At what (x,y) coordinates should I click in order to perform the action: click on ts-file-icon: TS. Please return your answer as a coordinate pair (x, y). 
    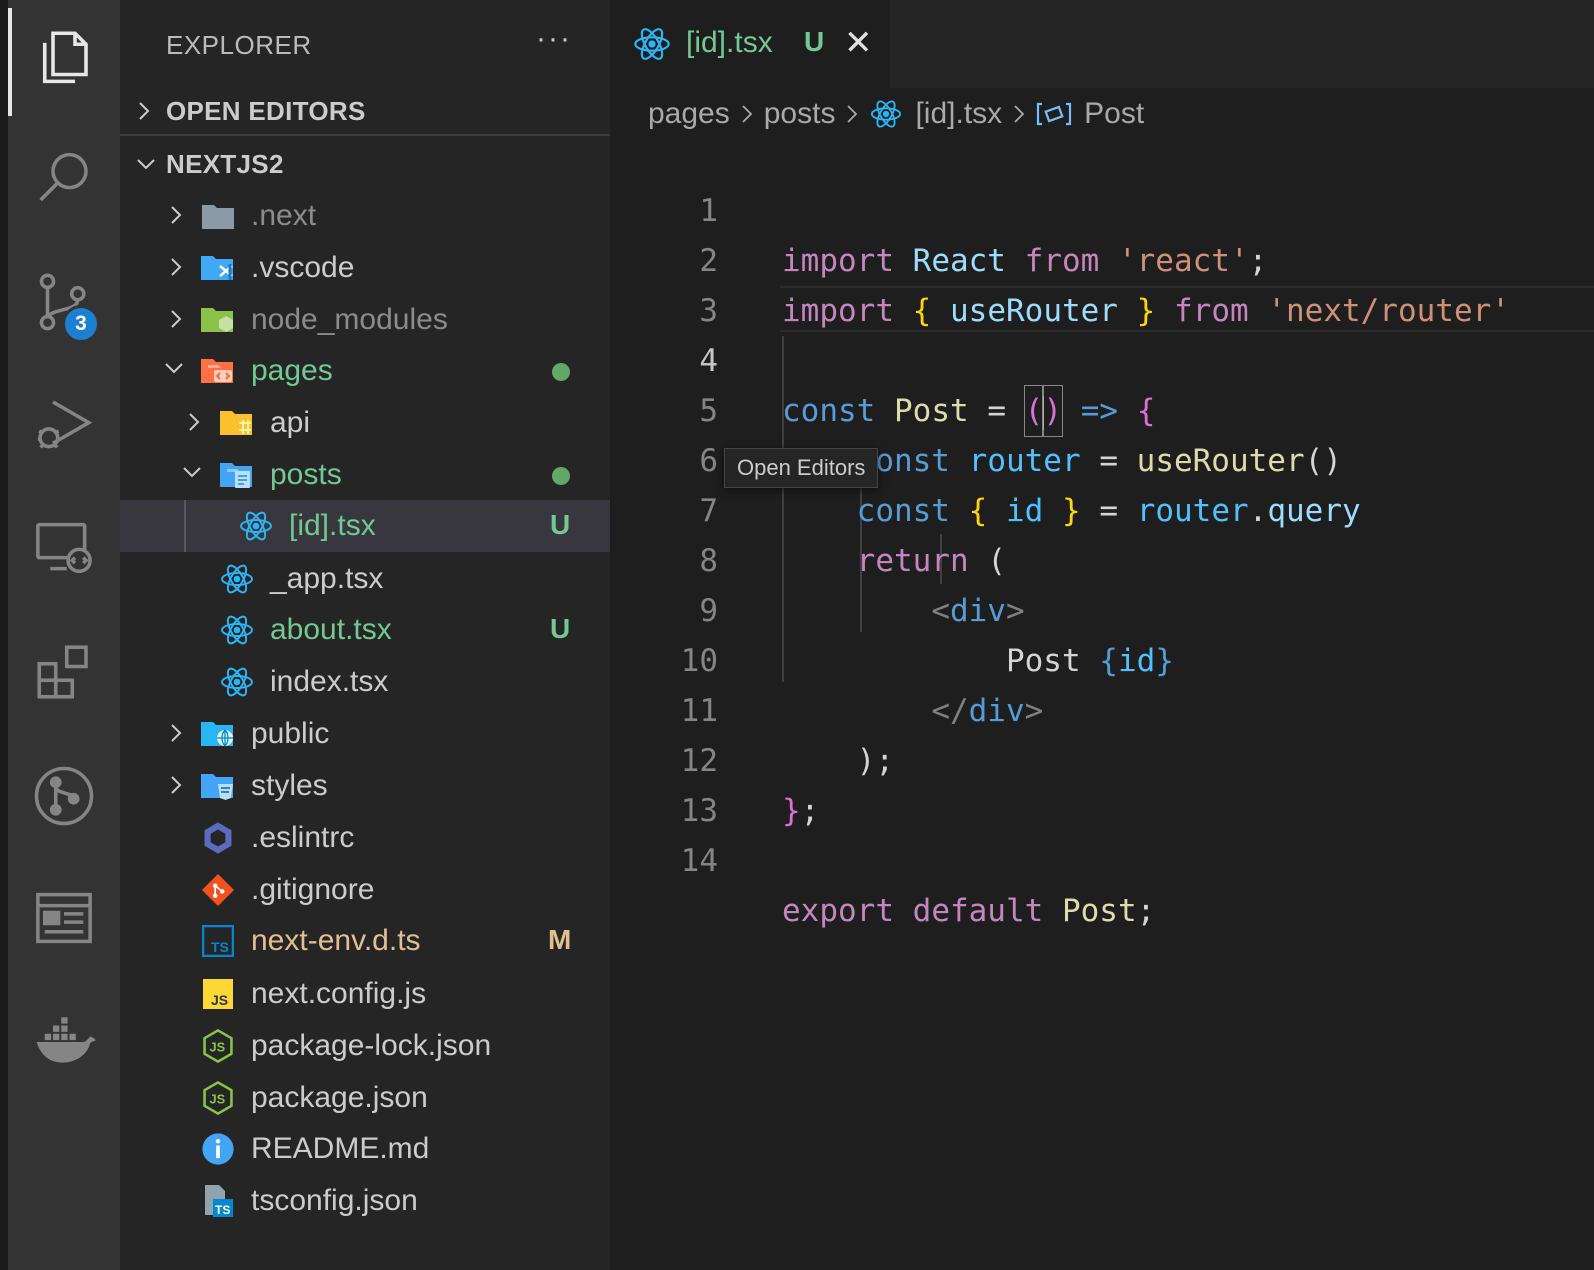
    Looking at the image, I should click on (218, 941).